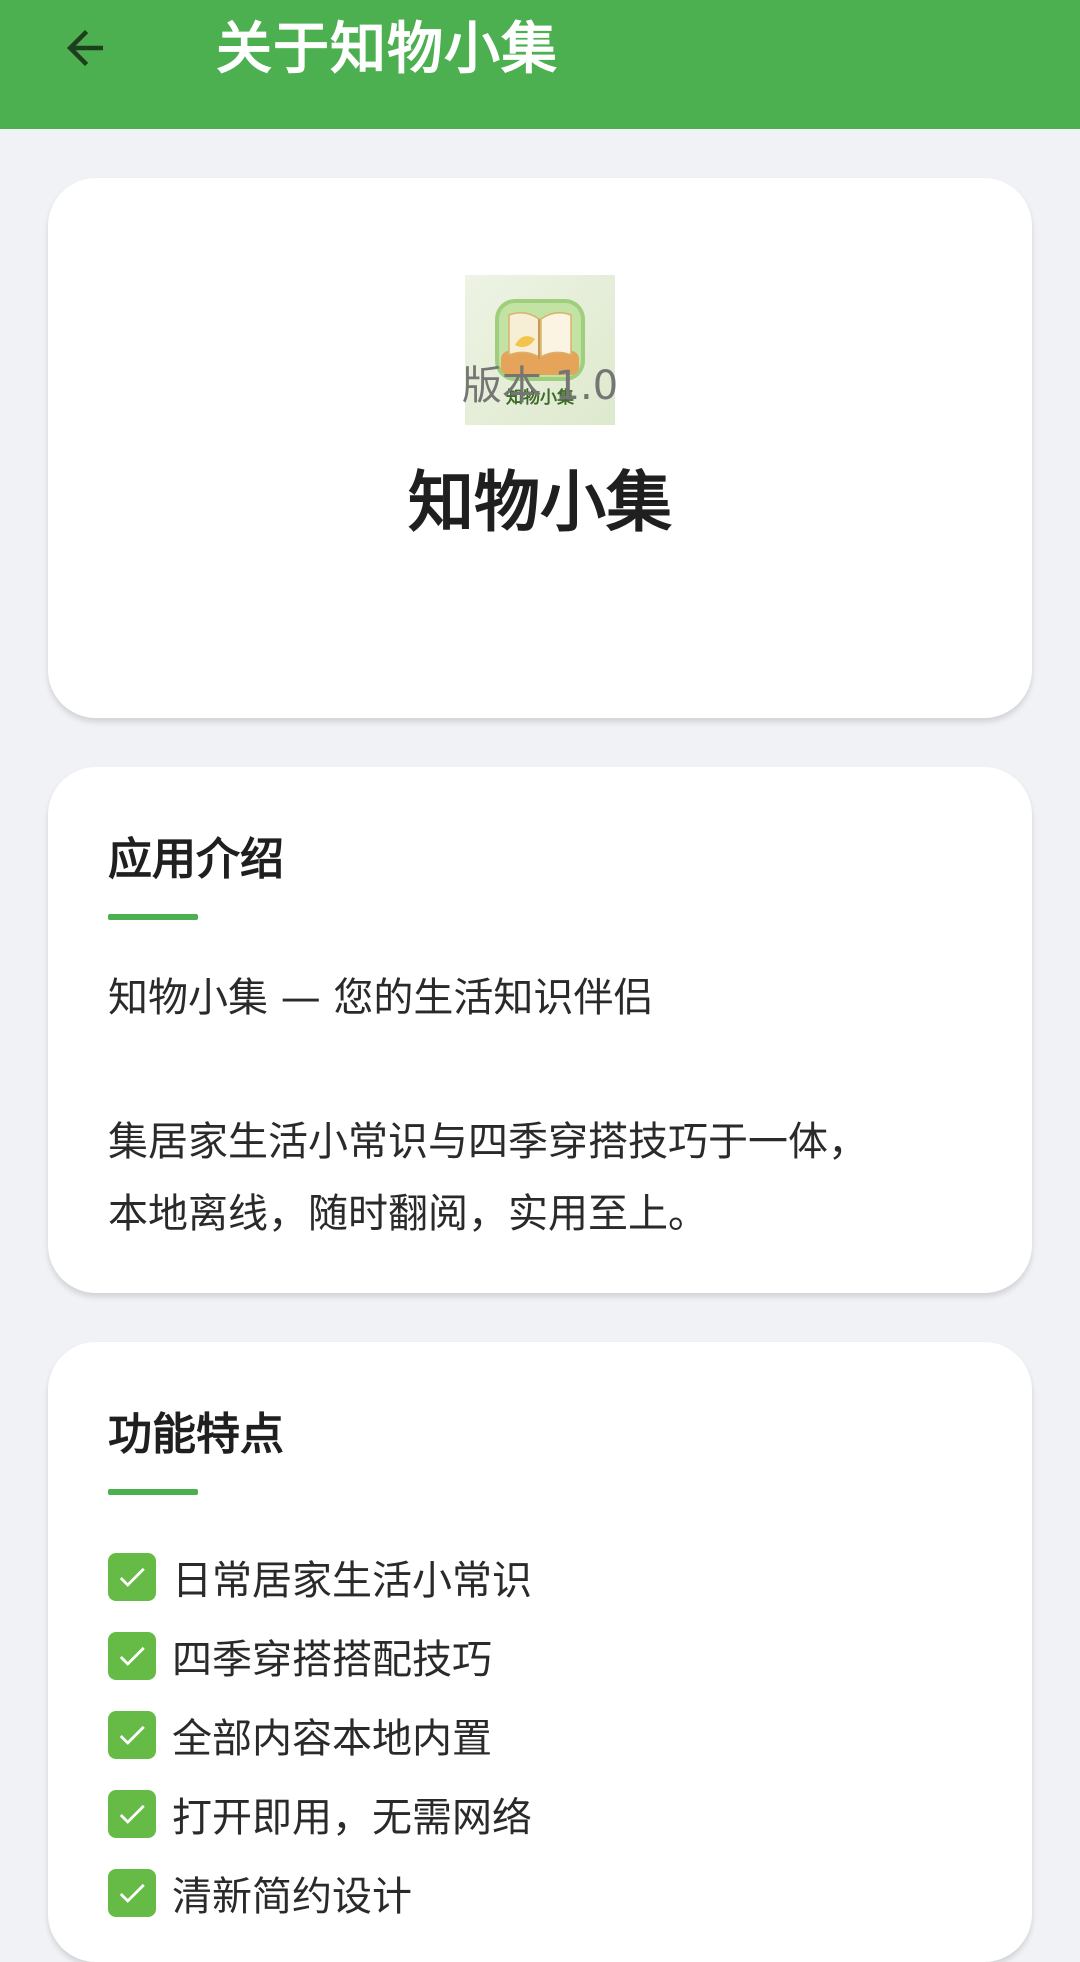 The width and height of the screenshot is (1080, 1962). Describe the element at coordinates (292, 1896) in the screenshot. I see `feature-label: 清新简约设计` at that location.